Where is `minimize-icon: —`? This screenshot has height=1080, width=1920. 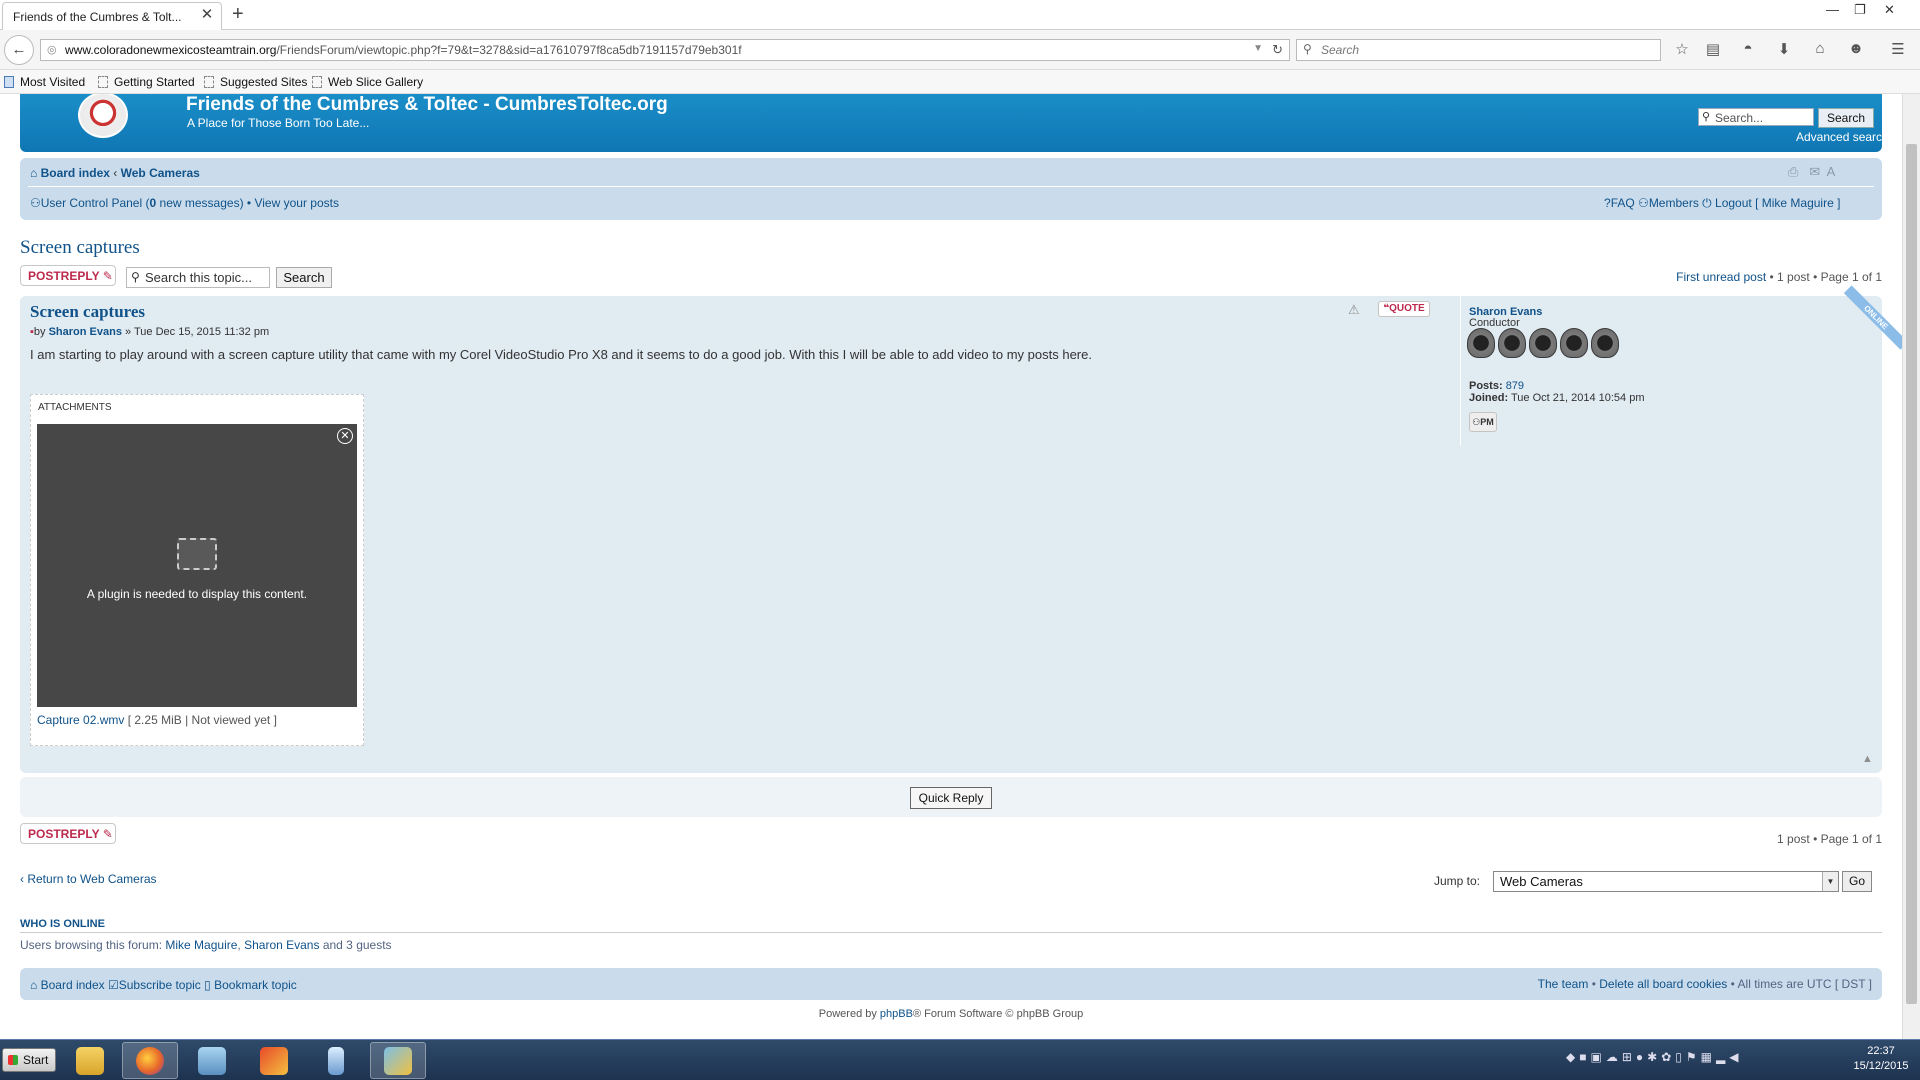
minimize-icon: — is located at coordinates (1832, 9).